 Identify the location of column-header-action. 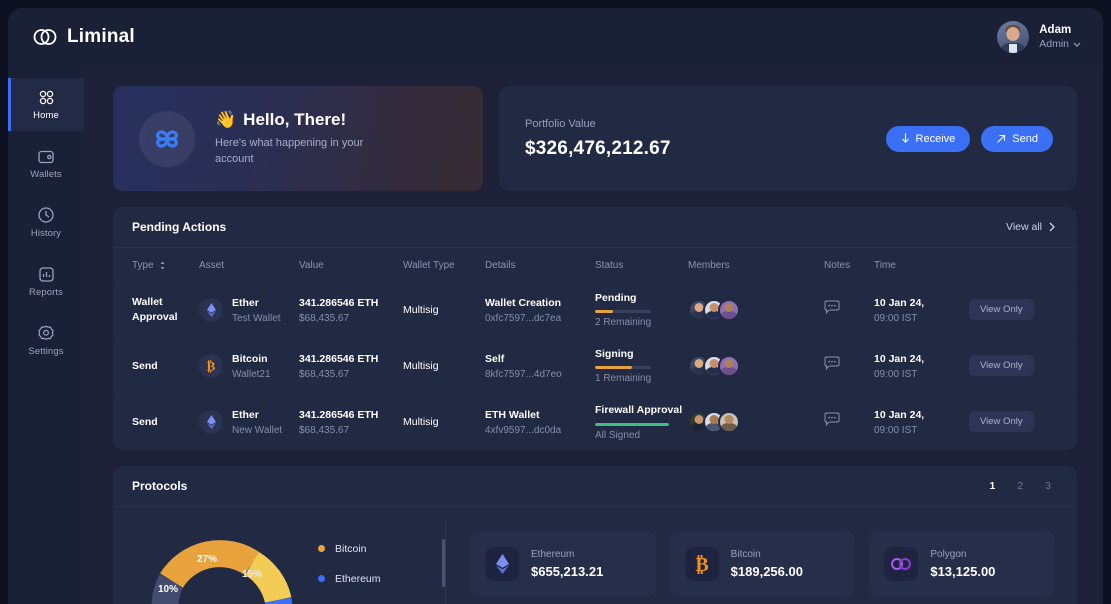
(1023, 265).